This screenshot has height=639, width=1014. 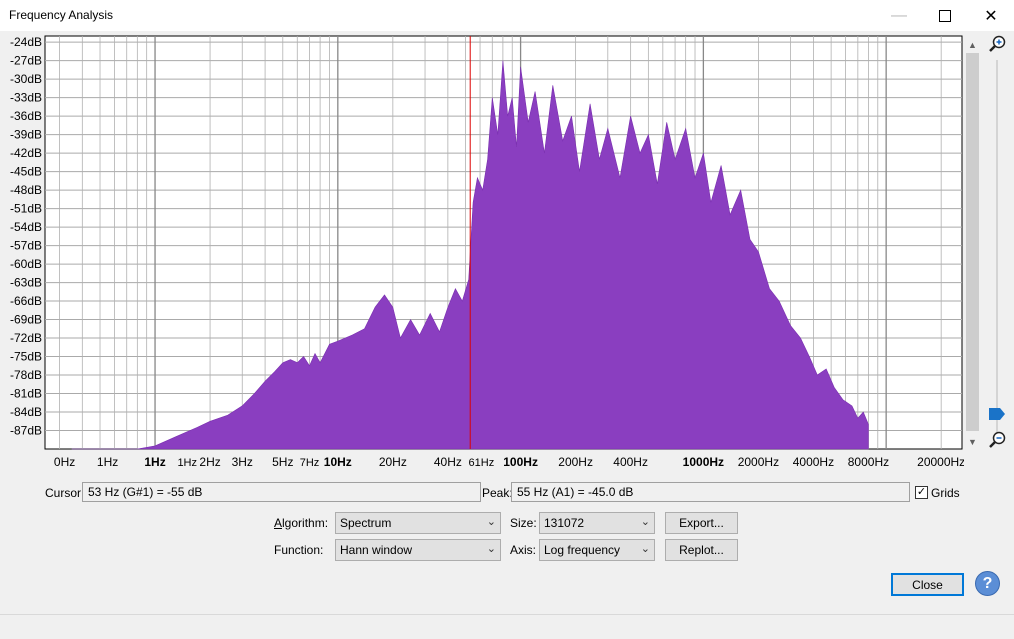 I want to click on peak-readout: 55 Hz (A1) = -45.0 dB, so click(x=710, y=492).